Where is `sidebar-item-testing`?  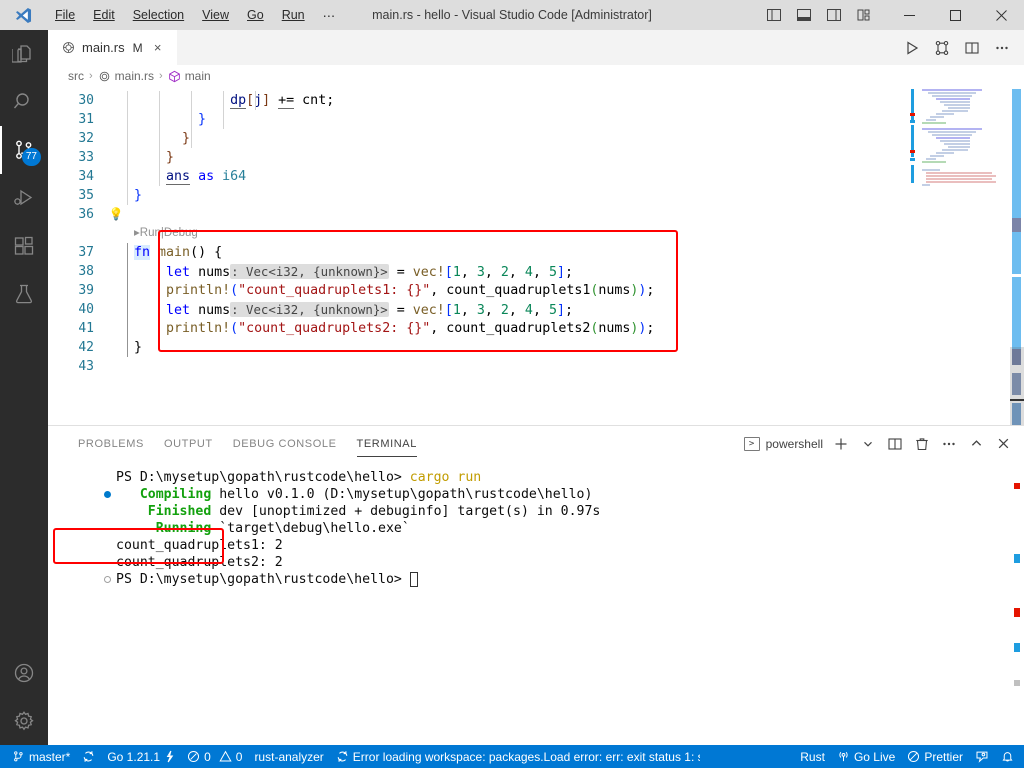
sidebar-item-testing is located at coordinates (24, 294).